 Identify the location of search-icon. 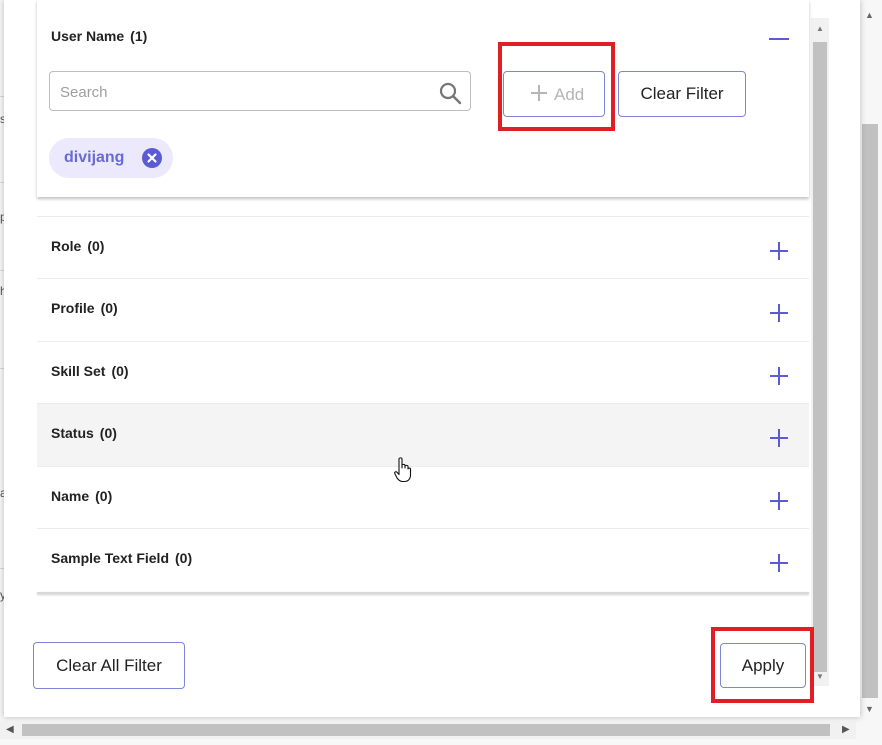
(450, 93).